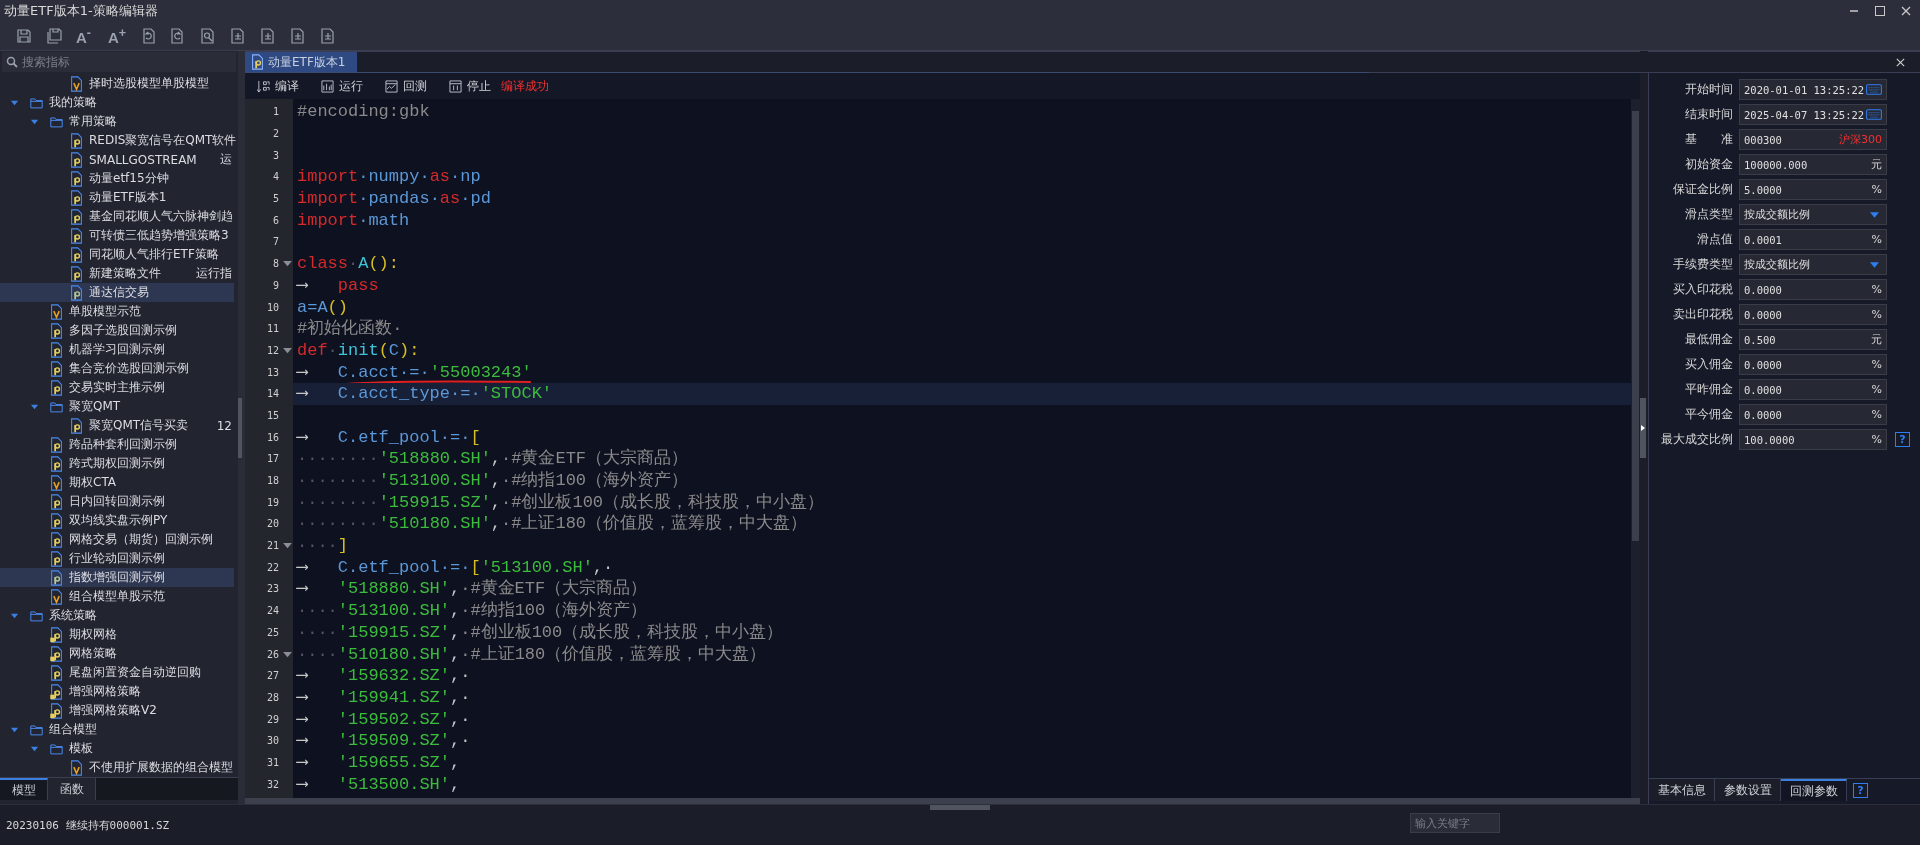 This screenshot has width=1920, height=845. I want to click on input-field: 2025-04-07 13:25:22, so click(1813, 114).